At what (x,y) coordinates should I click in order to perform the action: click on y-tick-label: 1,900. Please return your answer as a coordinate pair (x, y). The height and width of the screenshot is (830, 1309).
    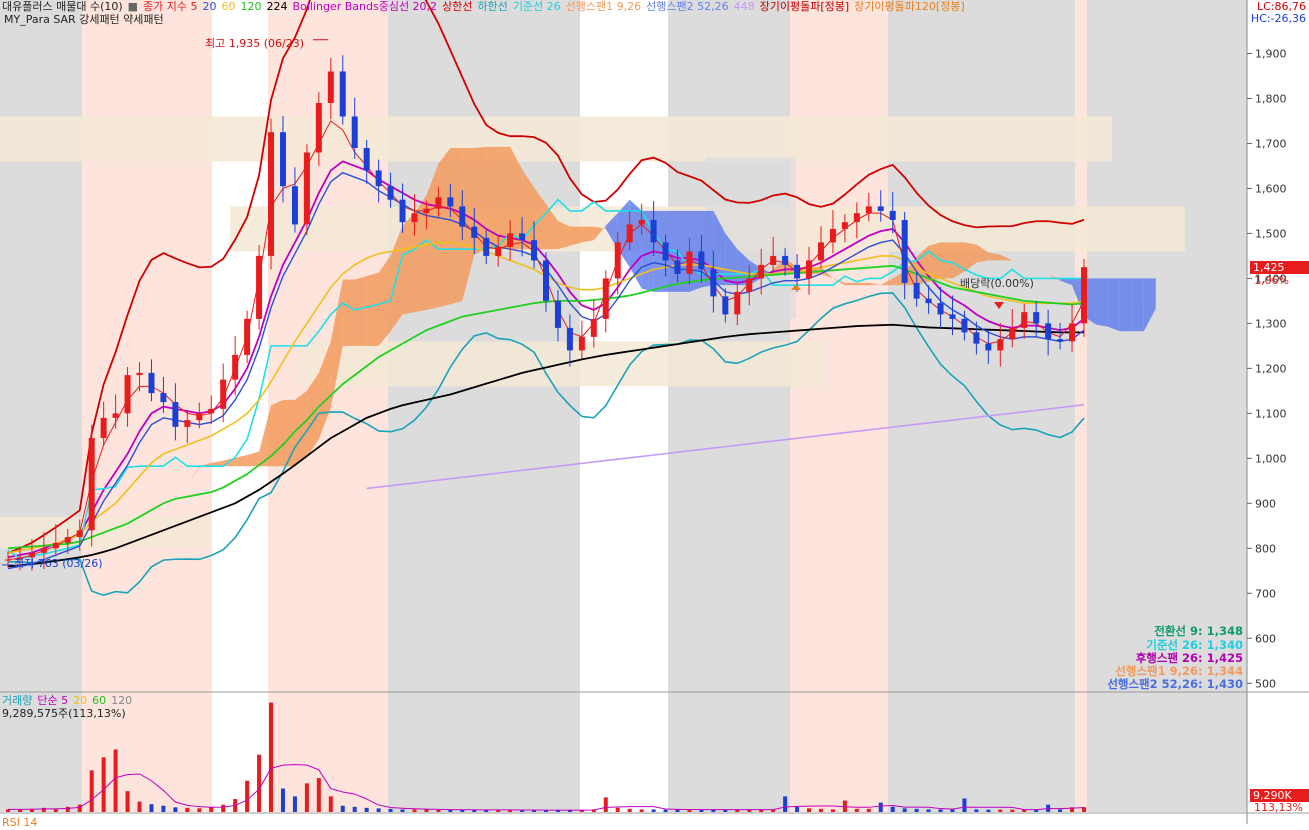
    Looking at the image, I should click on (1271, 53).